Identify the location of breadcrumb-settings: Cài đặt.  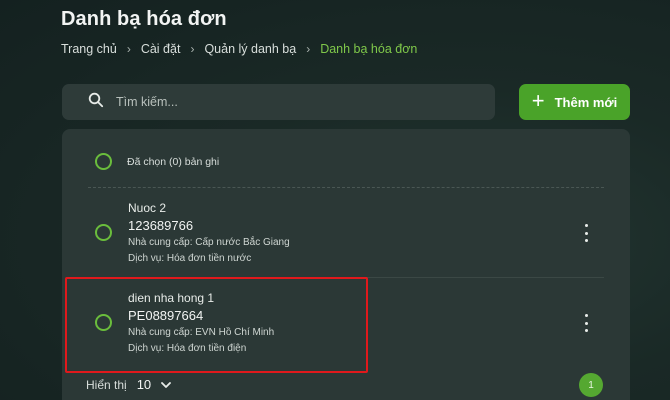
(161, 49).